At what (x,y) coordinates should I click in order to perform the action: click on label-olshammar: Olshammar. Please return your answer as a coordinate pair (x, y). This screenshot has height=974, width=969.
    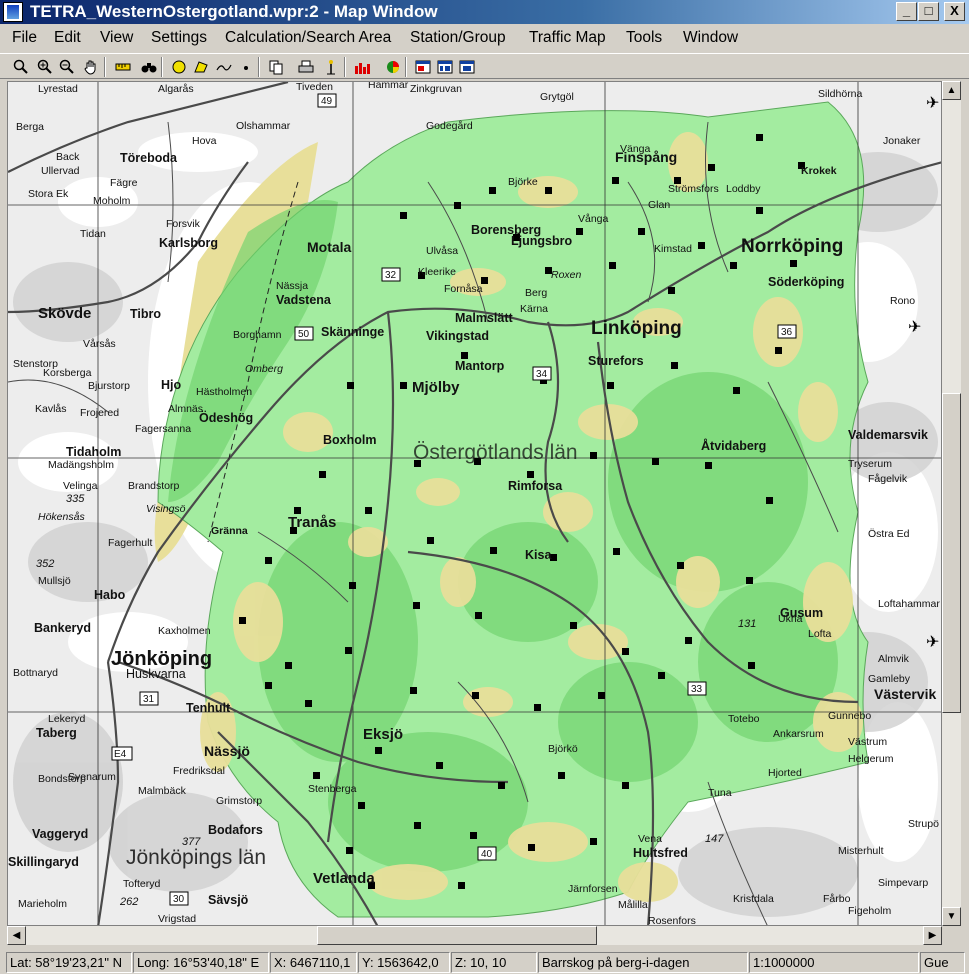
    Looking at the image, I should click on (263, 126).